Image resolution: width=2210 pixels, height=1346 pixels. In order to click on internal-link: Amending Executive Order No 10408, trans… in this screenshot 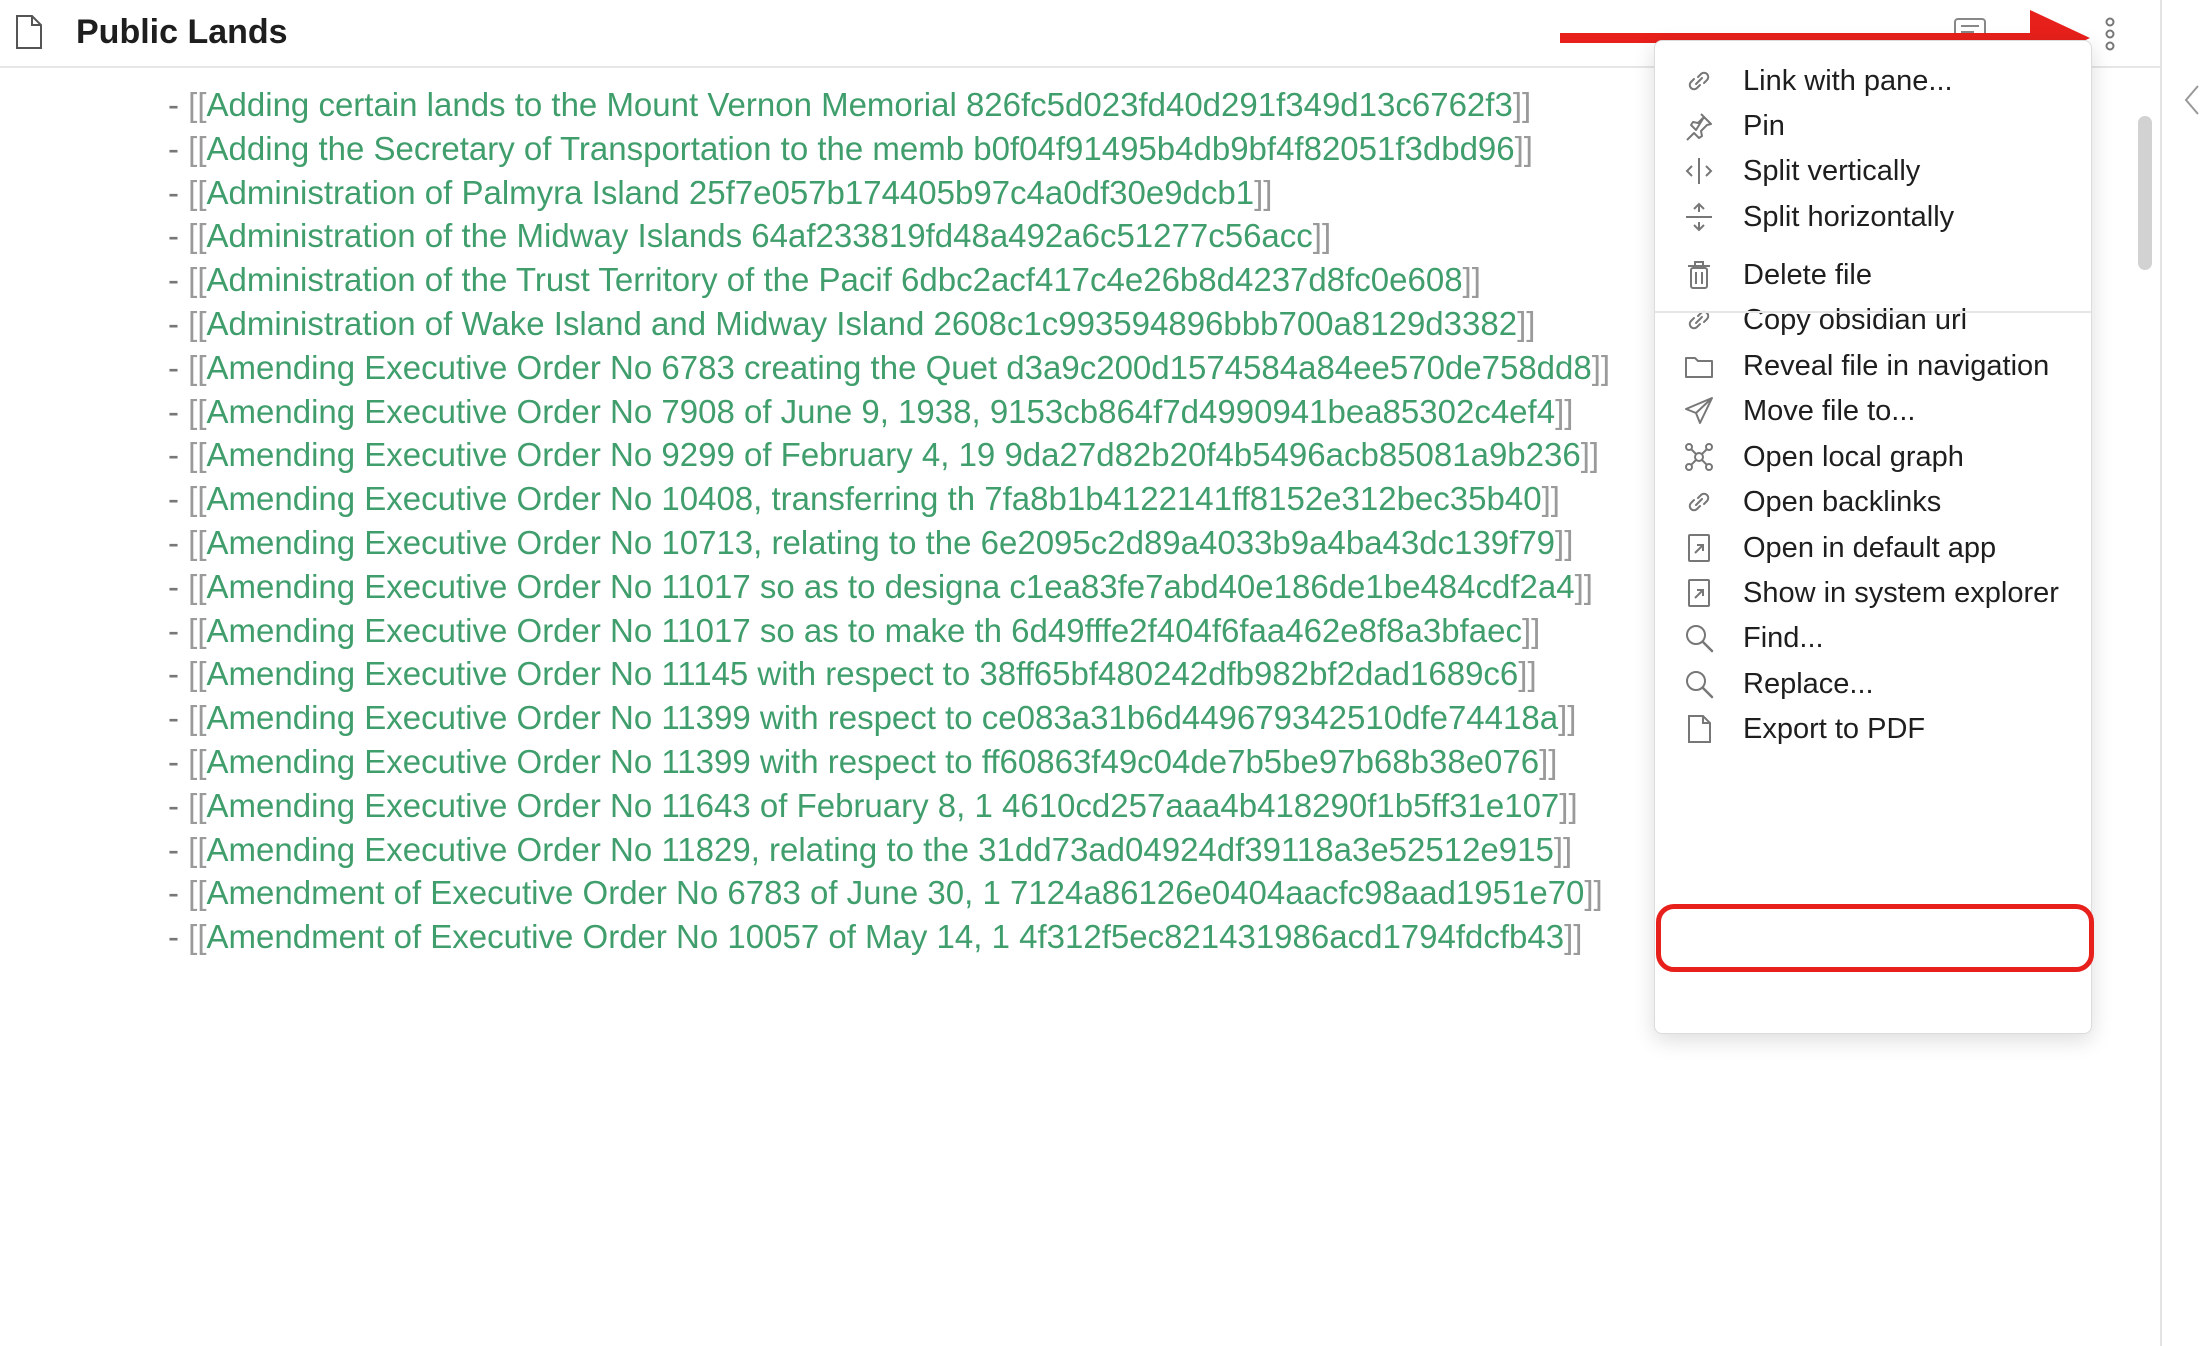, I will do `click(874, 498)`.